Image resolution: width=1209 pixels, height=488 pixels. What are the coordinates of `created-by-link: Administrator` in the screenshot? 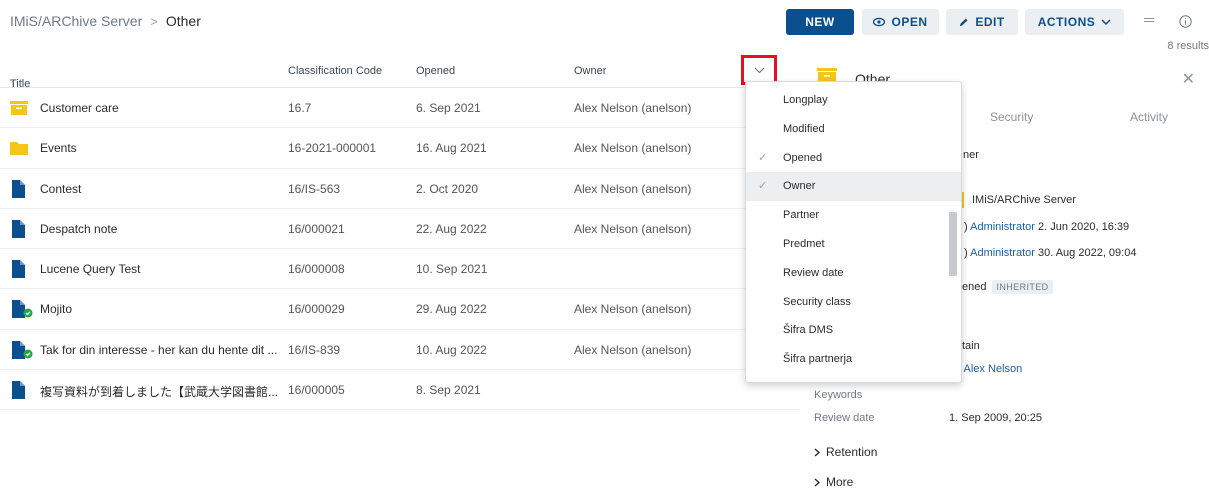 It's located at (1002, 227).